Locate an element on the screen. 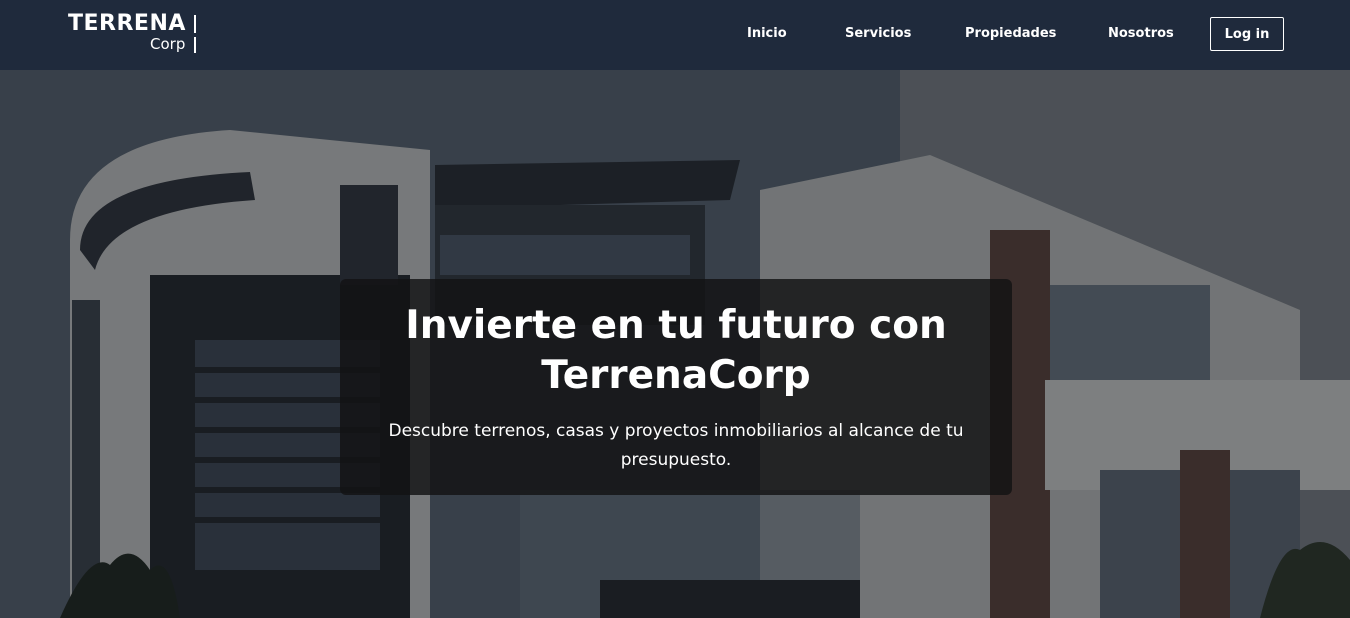 The width and height of the screenshot is (1350, 618). nav-link-servicios: Servicios is located at coordinates (878, 34).